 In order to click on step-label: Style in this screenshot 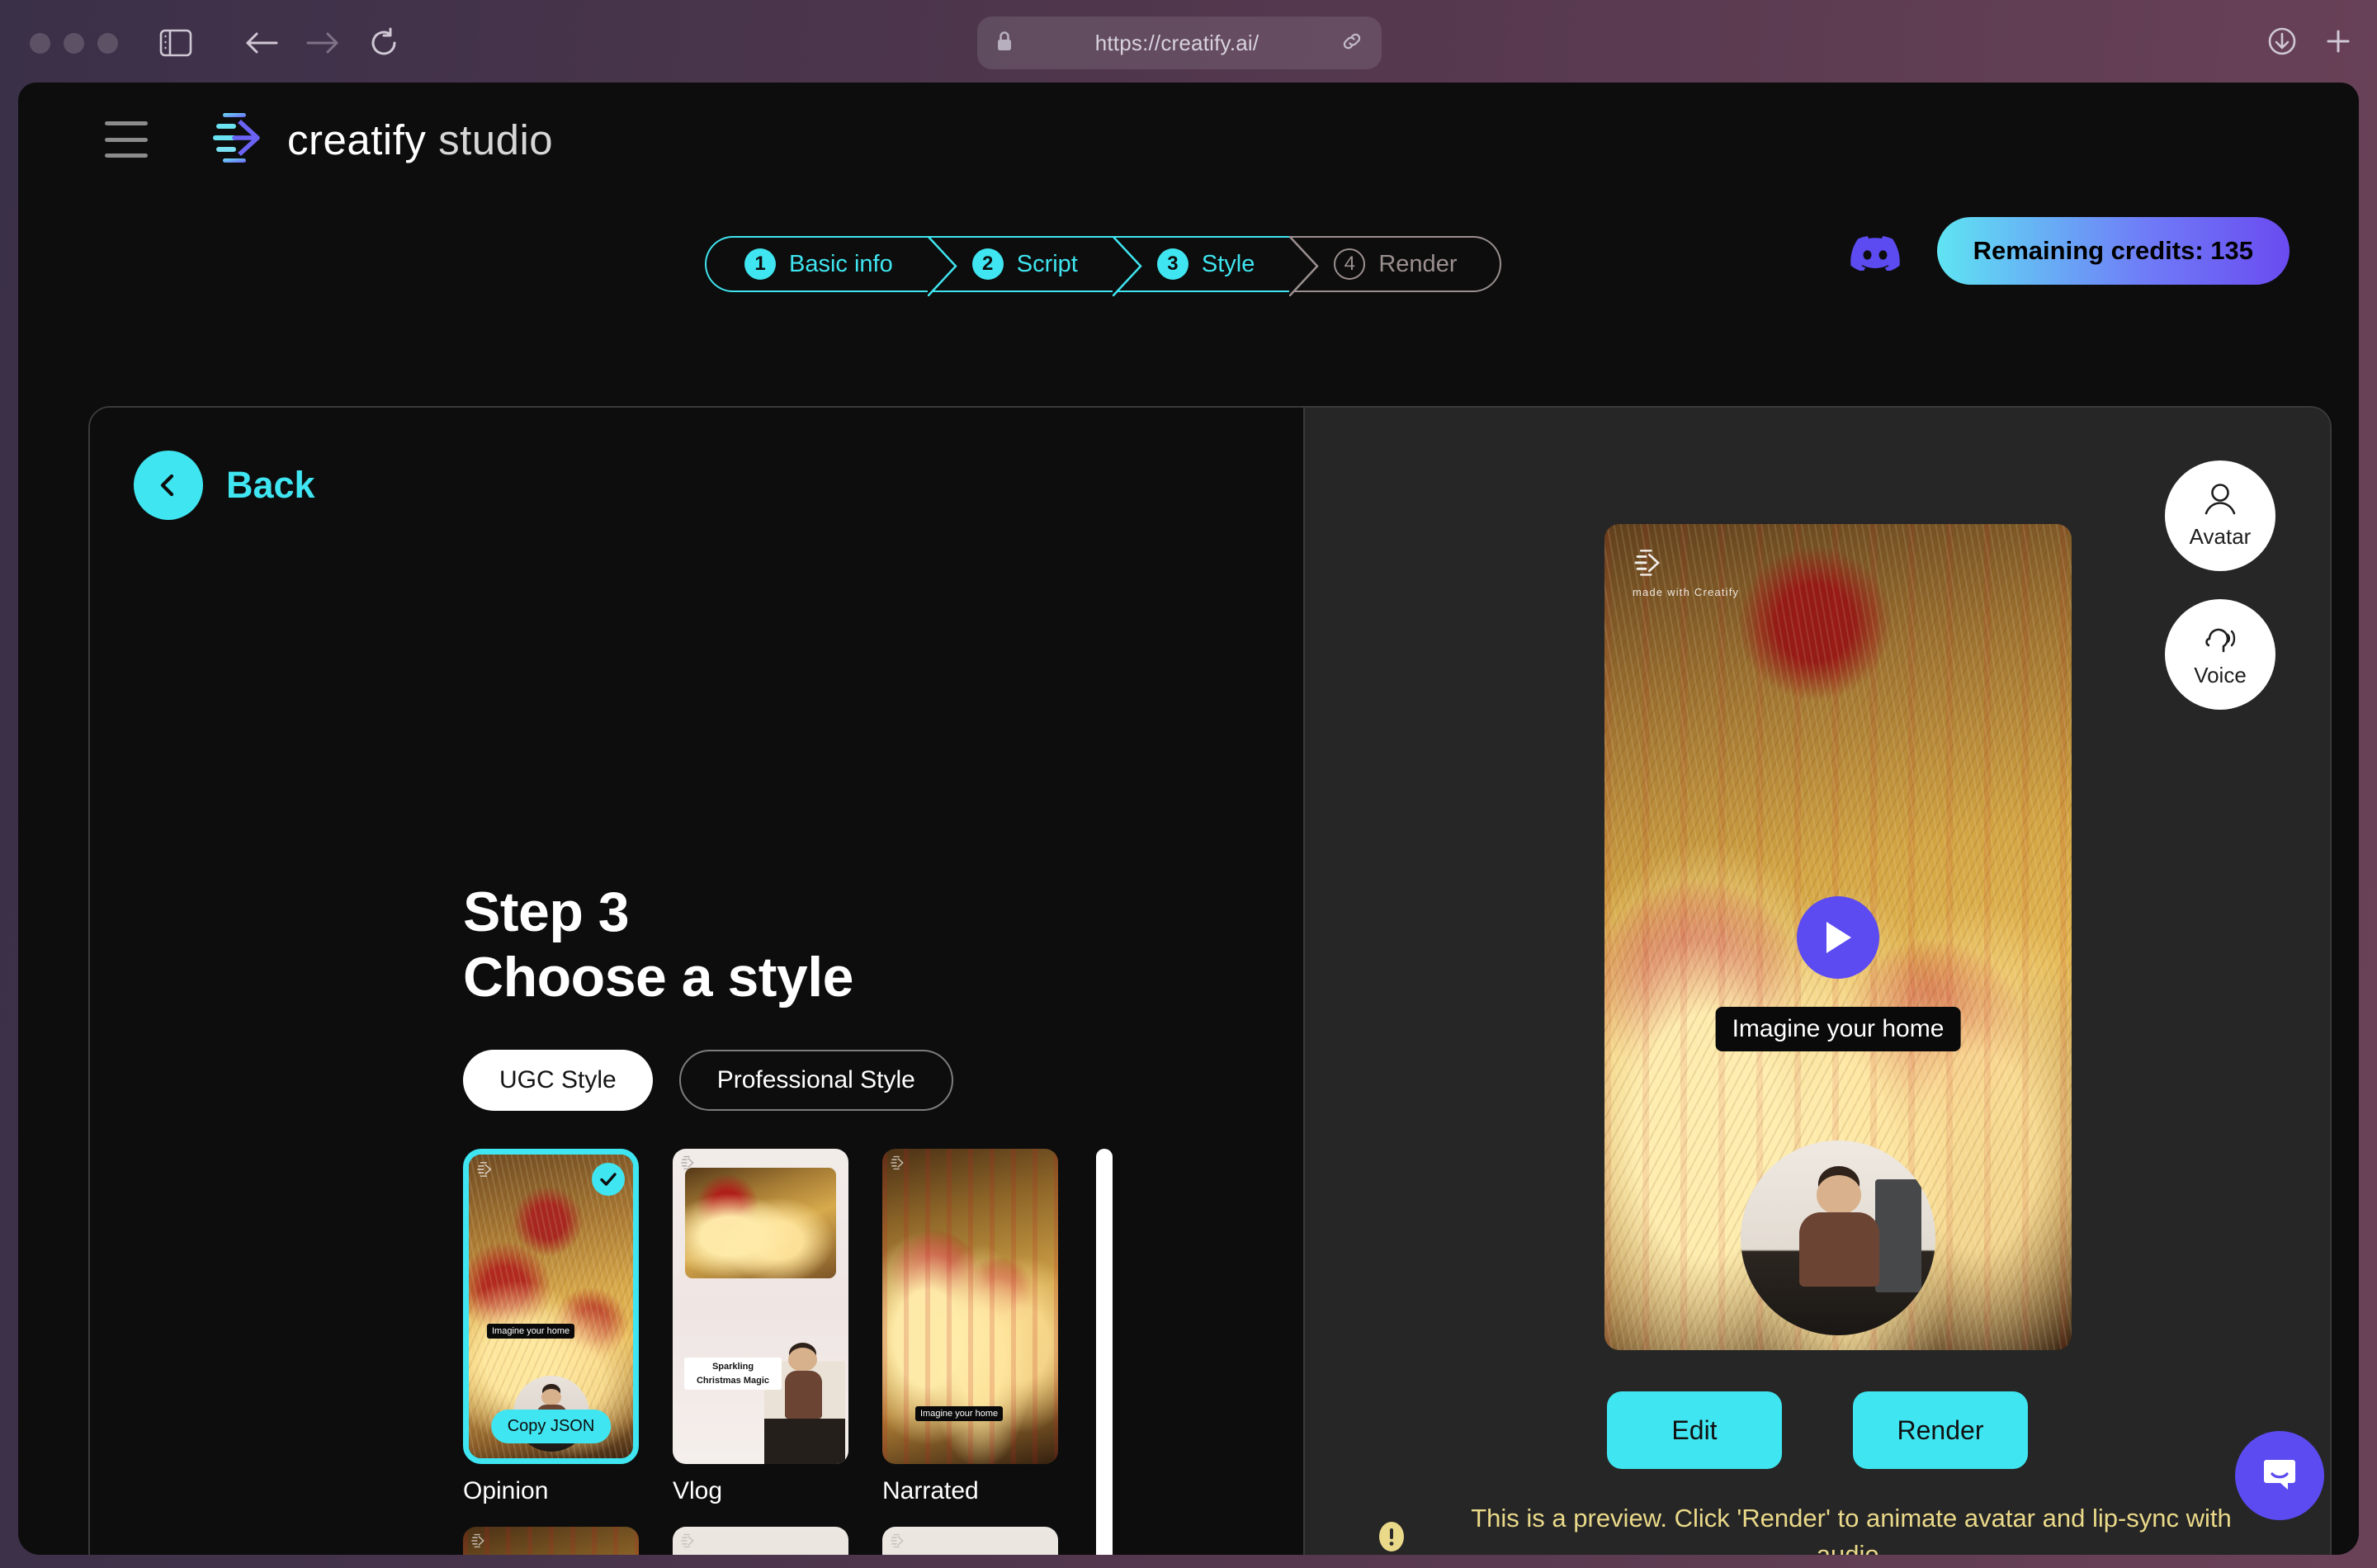, I will do `click(1228, 263)`.